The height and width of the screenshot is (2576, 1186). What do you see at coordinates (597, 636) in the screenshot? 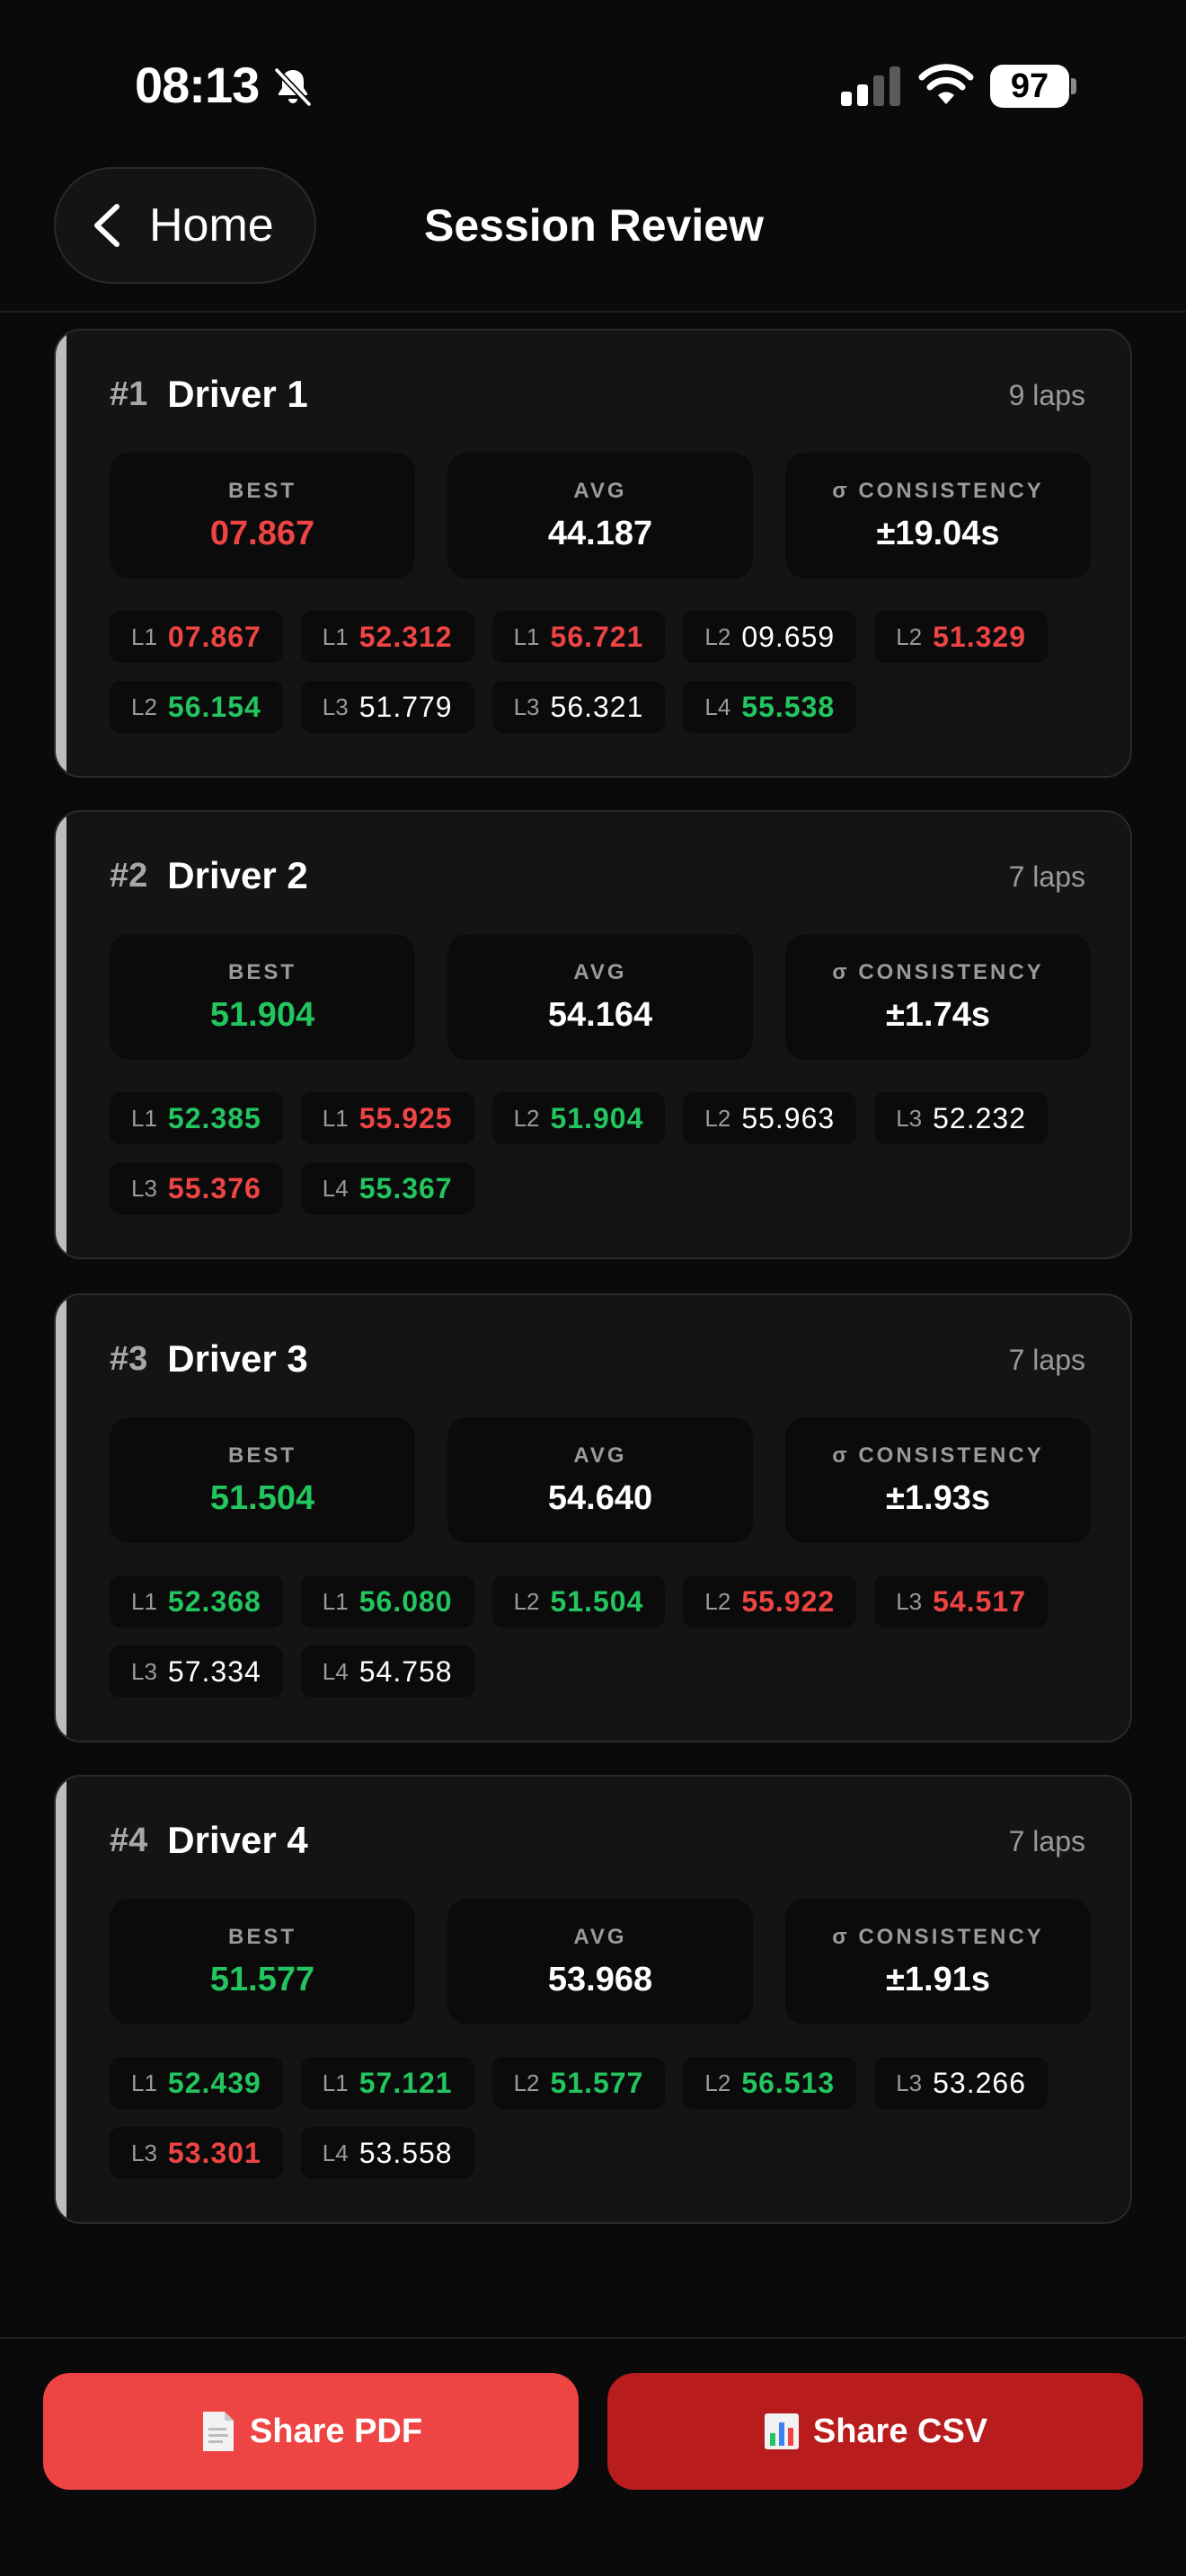
I see `lap-time: 56.721` at bounding box center [597, 636].